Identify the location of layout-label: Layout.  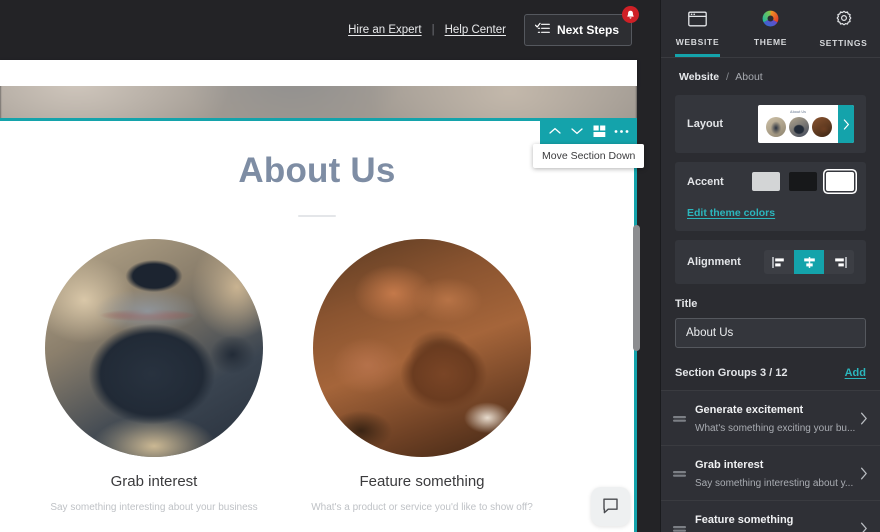
(705, 124).